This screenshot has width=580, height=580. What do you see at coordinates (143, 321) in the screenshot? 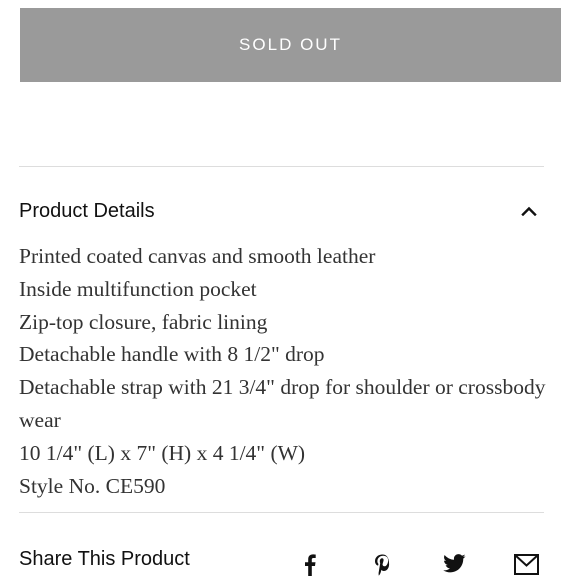
I see `list-item: Zip-top closure, fabric lining` at bounding box center [143, 321].